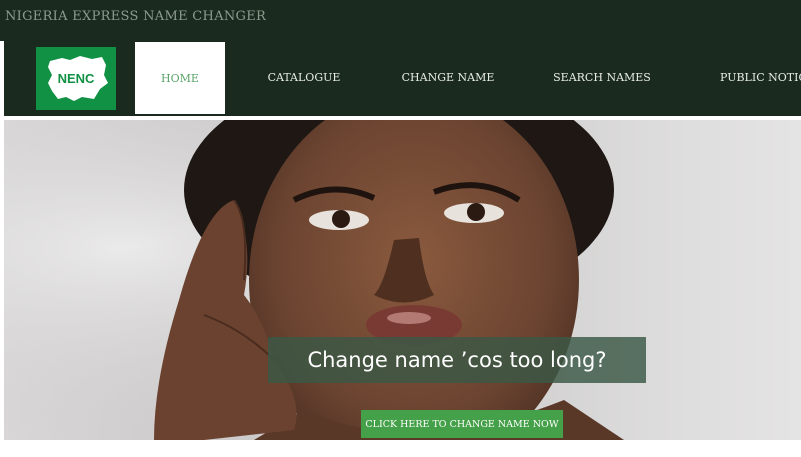  What do you see at coordinates (448, 77) in the screenshot?
I see `nav-change-name: CHANGE NAME` at bounding box center [448, 77].